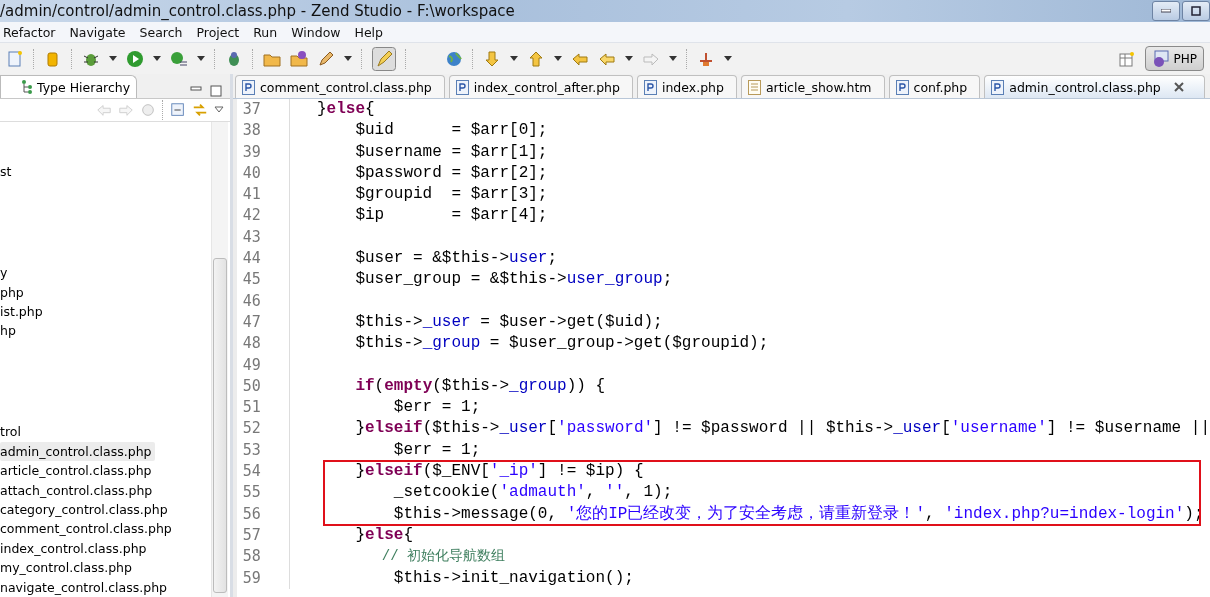 This screenshot has width=1210, height=597. What do you see at coordinates (508, 322) in the screenshot?
I see `code-line: $this->_user = $user->get($uid);` at bounding box center [508, 322].